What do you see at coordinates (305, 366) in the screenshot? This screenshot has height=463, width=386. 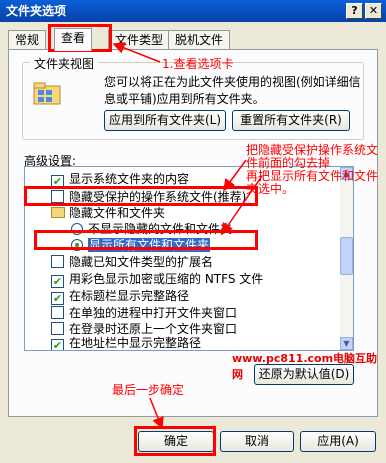 I see `watermark: www.pc811.com电脑互助网` at bounding box center [305, 366].